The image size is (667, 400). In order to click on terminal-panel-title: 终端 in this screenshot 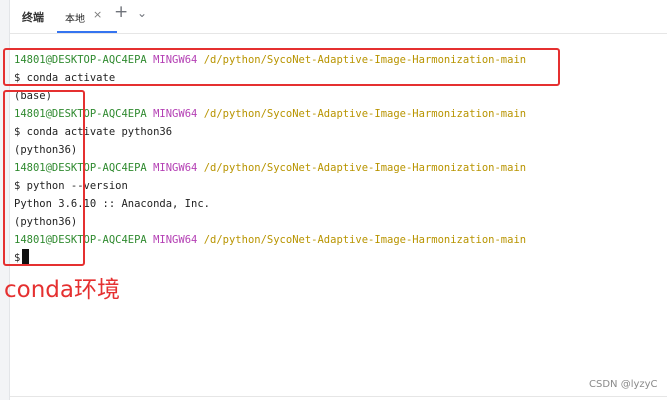, I will do `click(33, 17)`.